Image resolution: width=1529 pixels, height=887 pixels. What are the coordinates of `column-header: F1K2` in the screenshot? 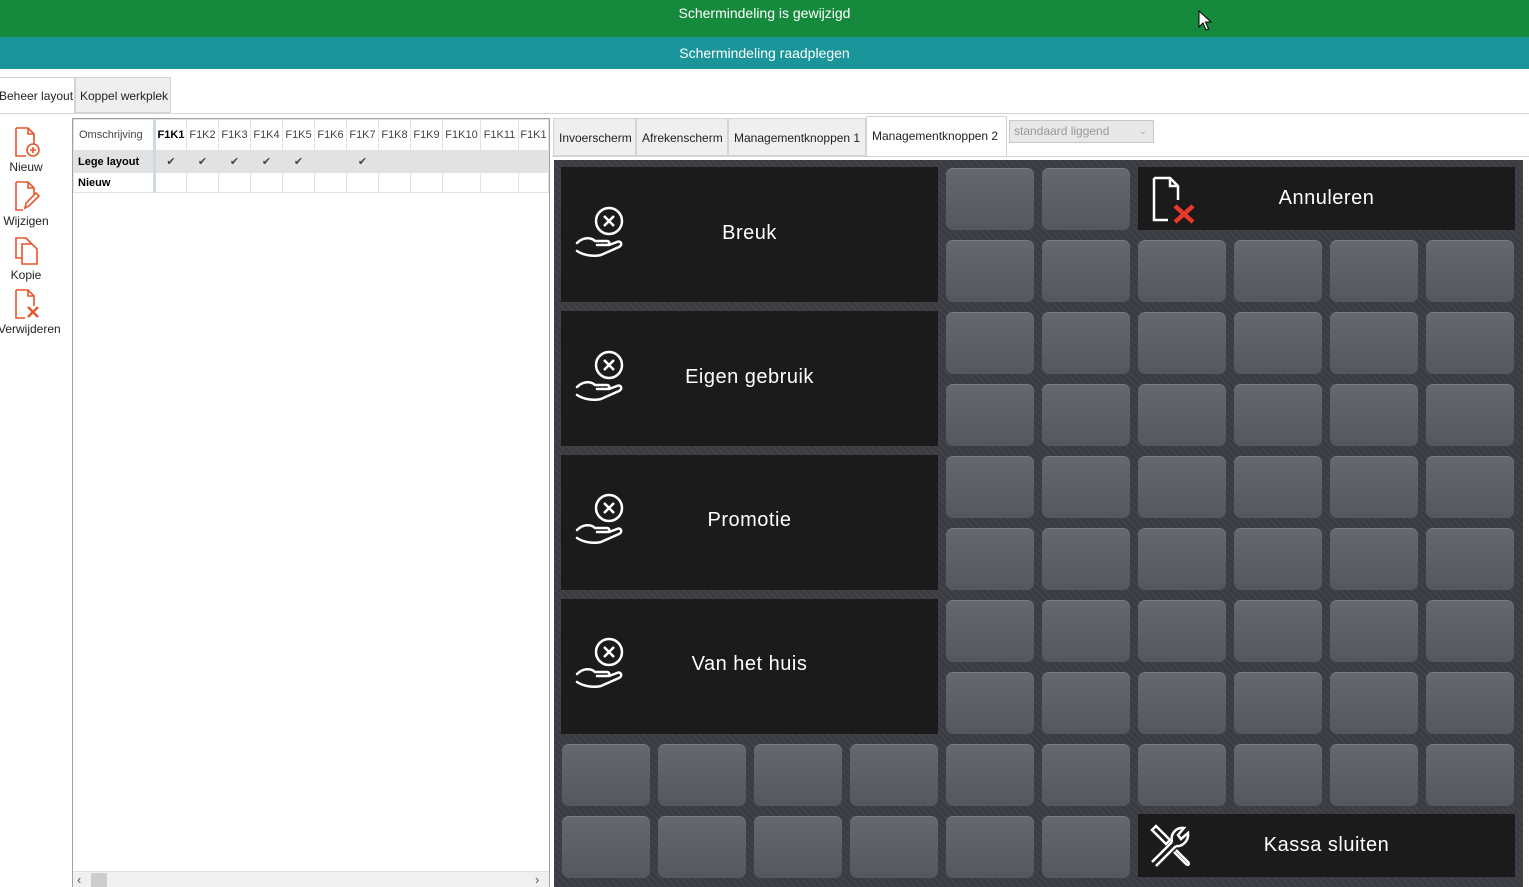 It's located at (202, 135).